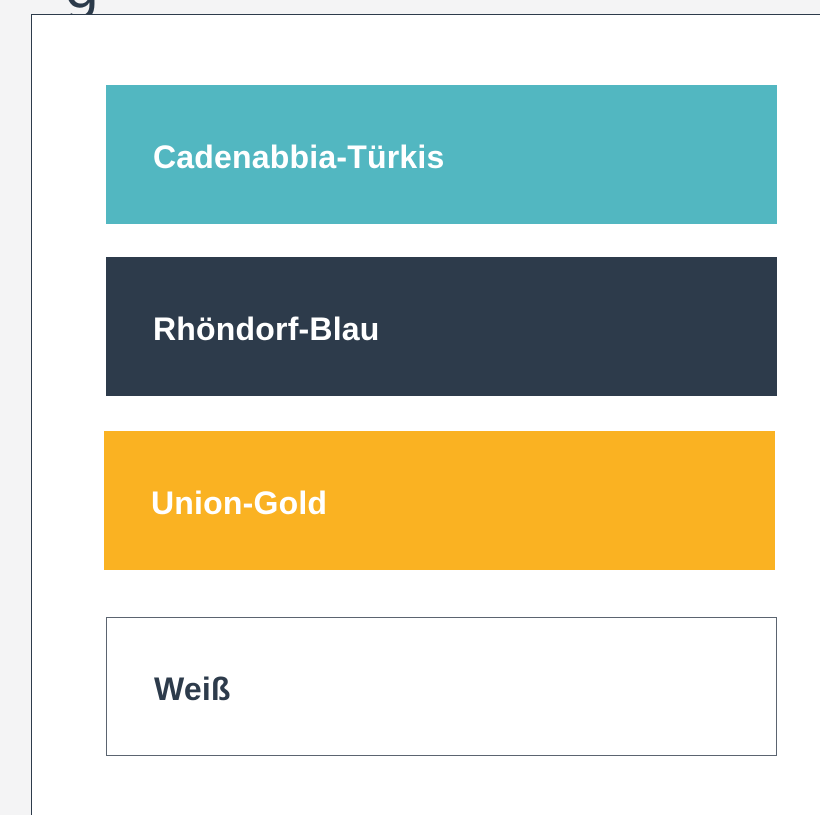 Image resolution: width=820 pixels, height=815 pixels. What do you see at coordinates (441, 686) in the screenshot?
I see `color-swatch-weiss: Weiß` at bounding box center [441, 686].